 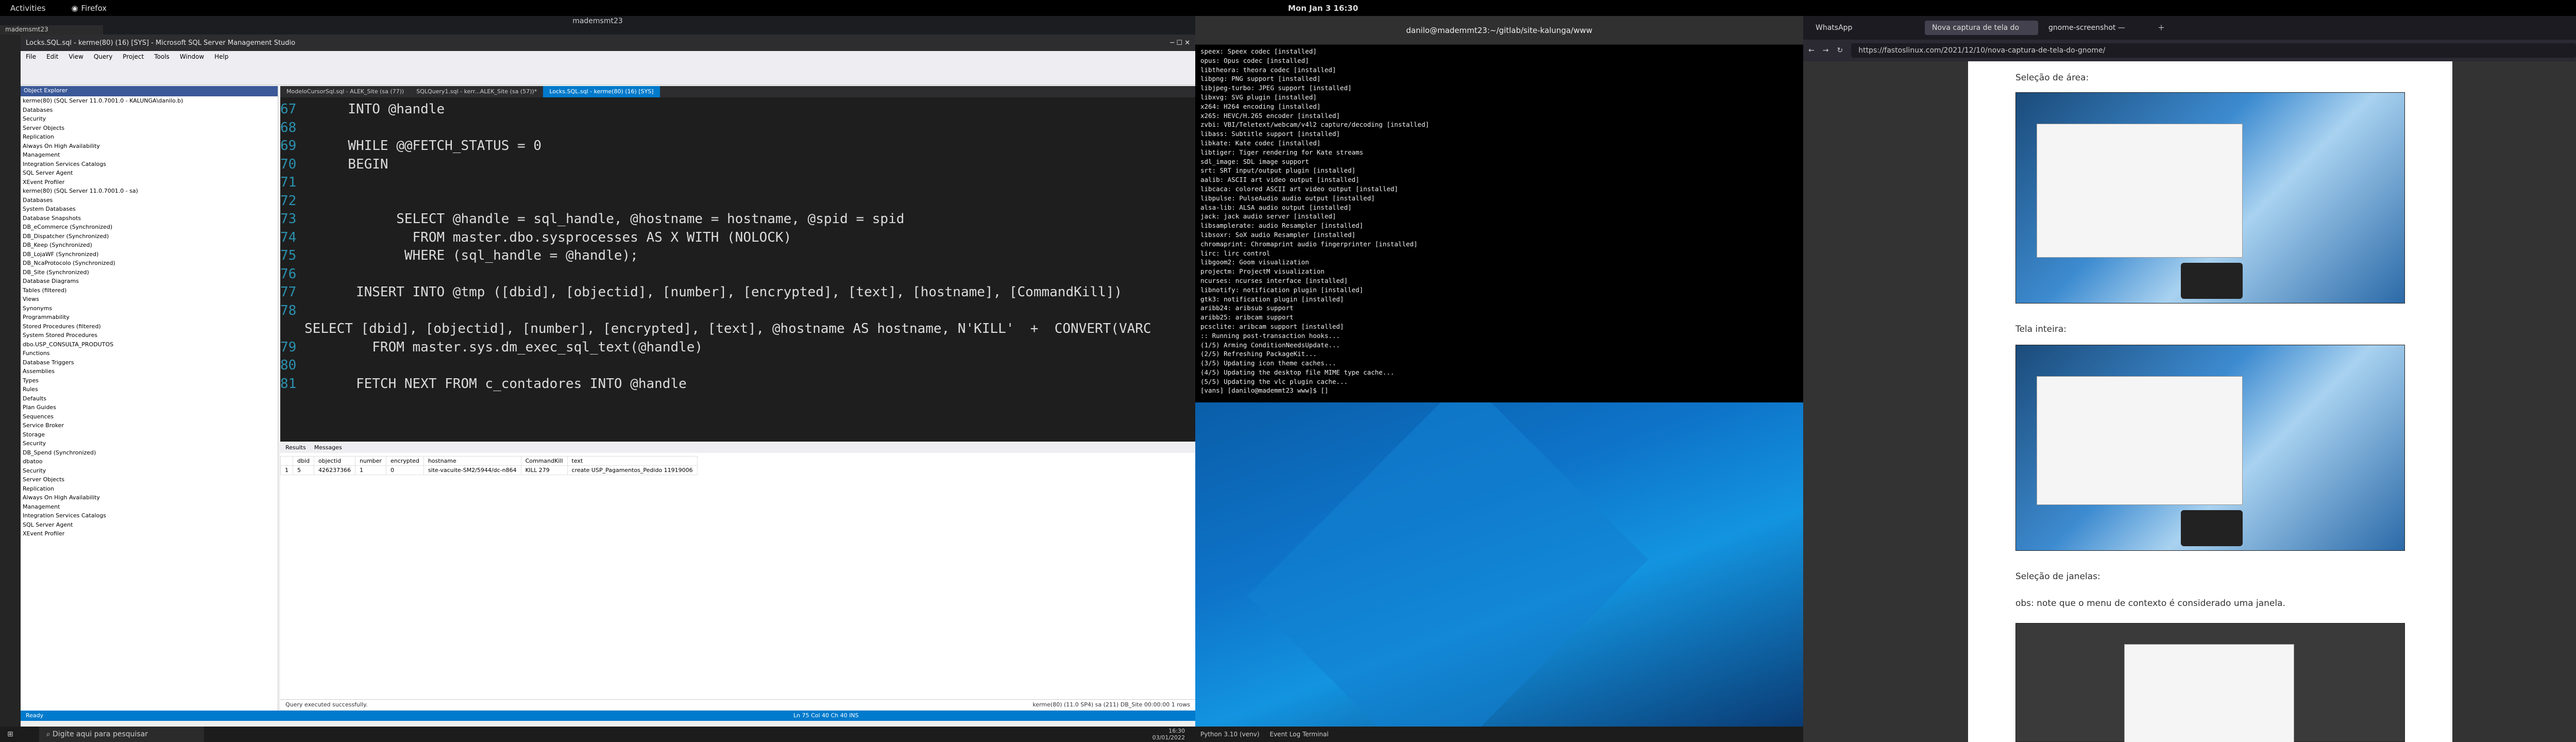 I want to click on tree-item: Synonyms, so click(x=149, y=308).